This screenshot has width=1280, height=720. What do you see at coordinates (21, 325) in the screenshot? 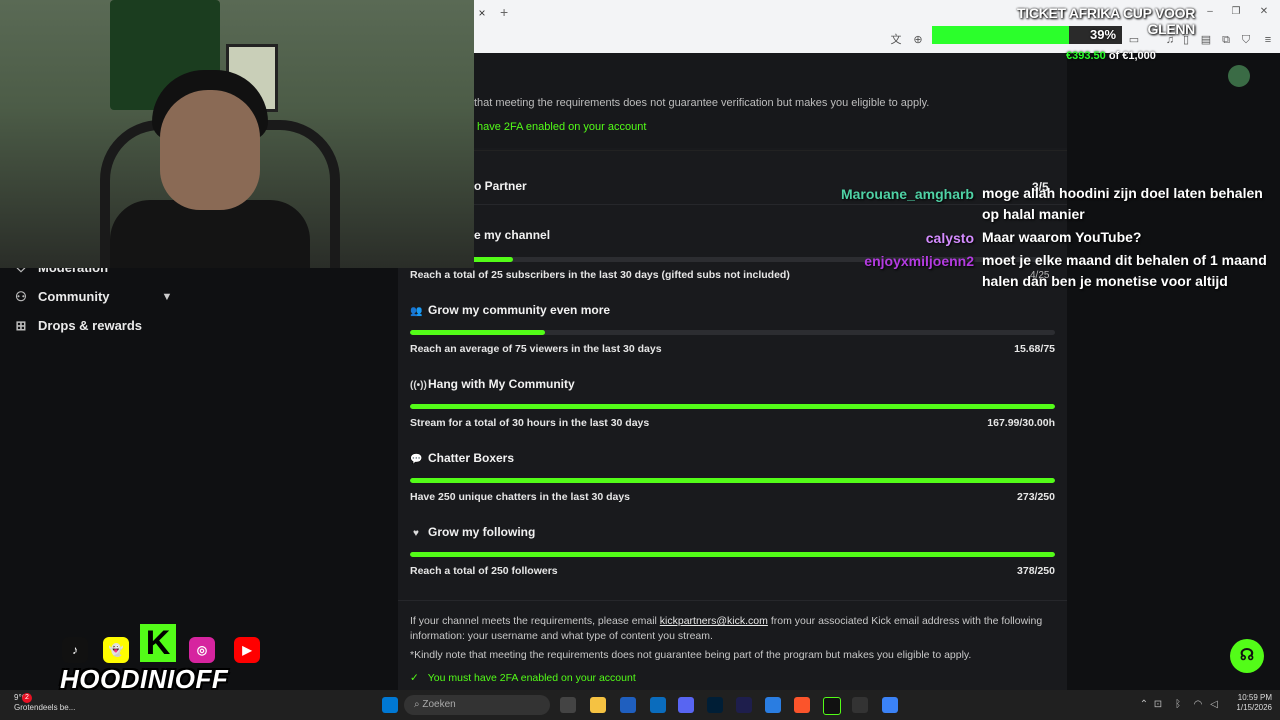
I see `gift-icon: ⊞` at bounding box center [21, 325].